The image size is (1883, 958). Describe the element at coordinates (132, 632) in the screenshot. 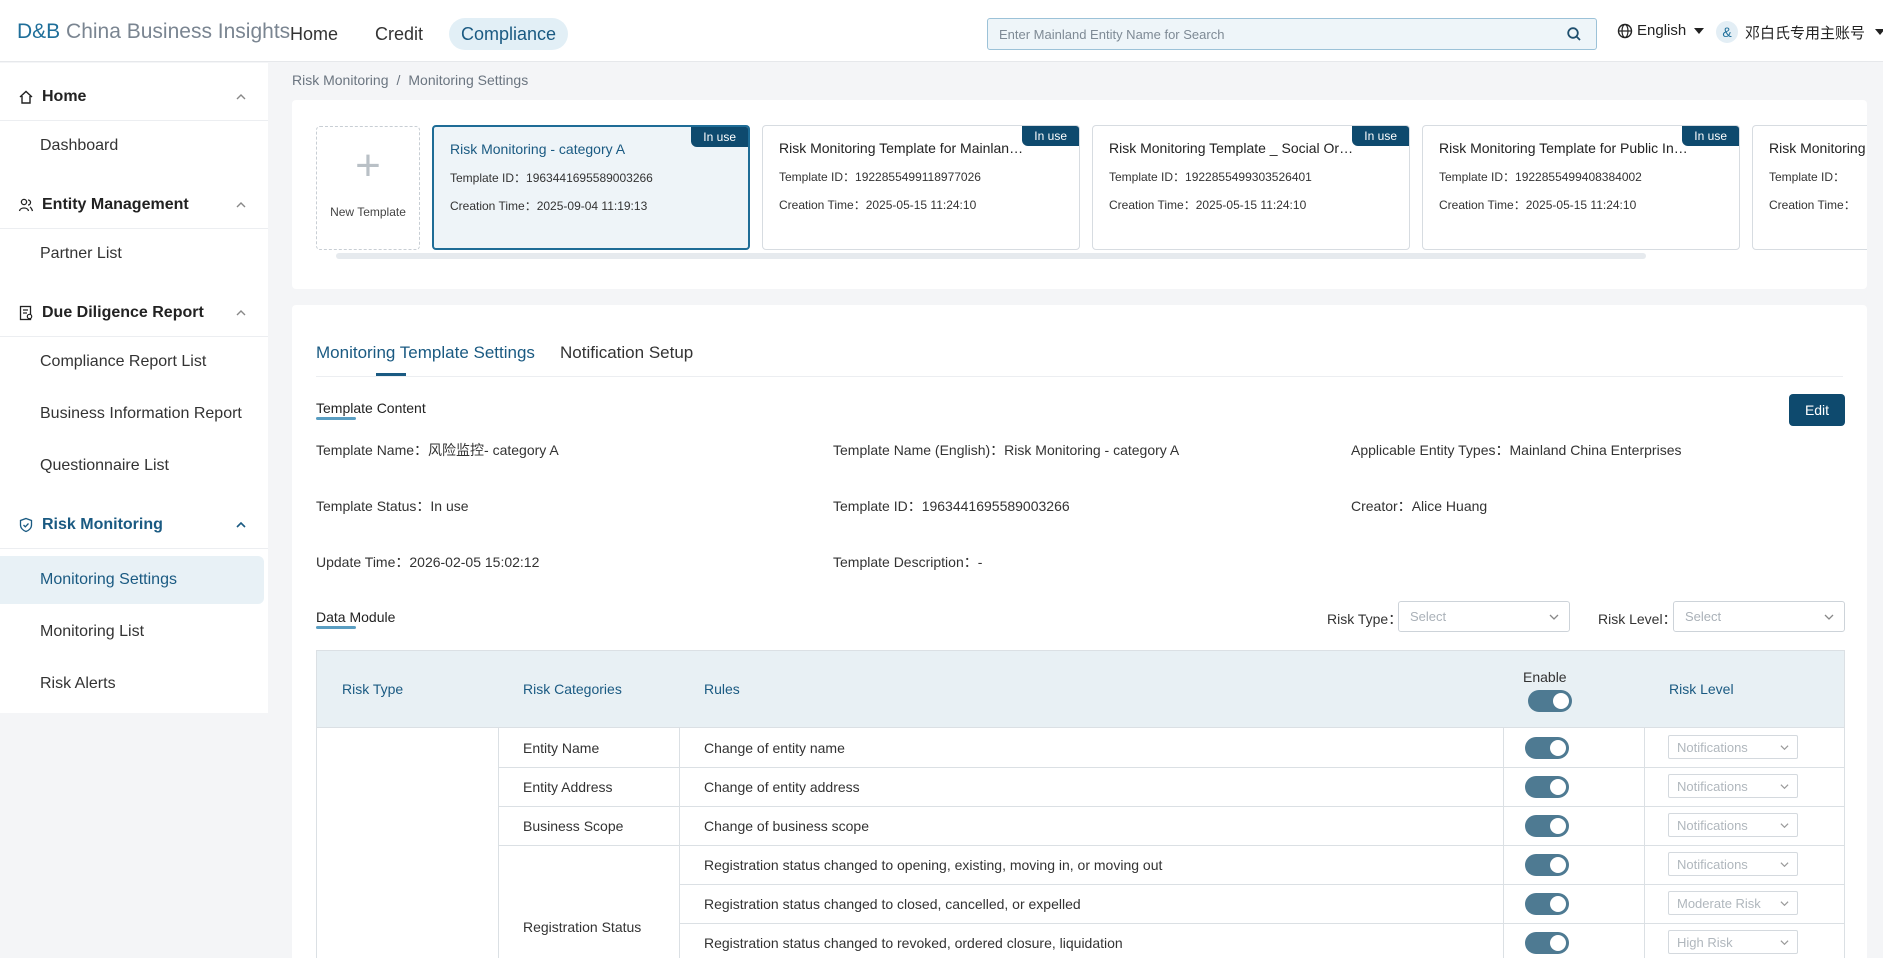

I see `sidebar-item-monitoring-list: Monitoring List` at that location.